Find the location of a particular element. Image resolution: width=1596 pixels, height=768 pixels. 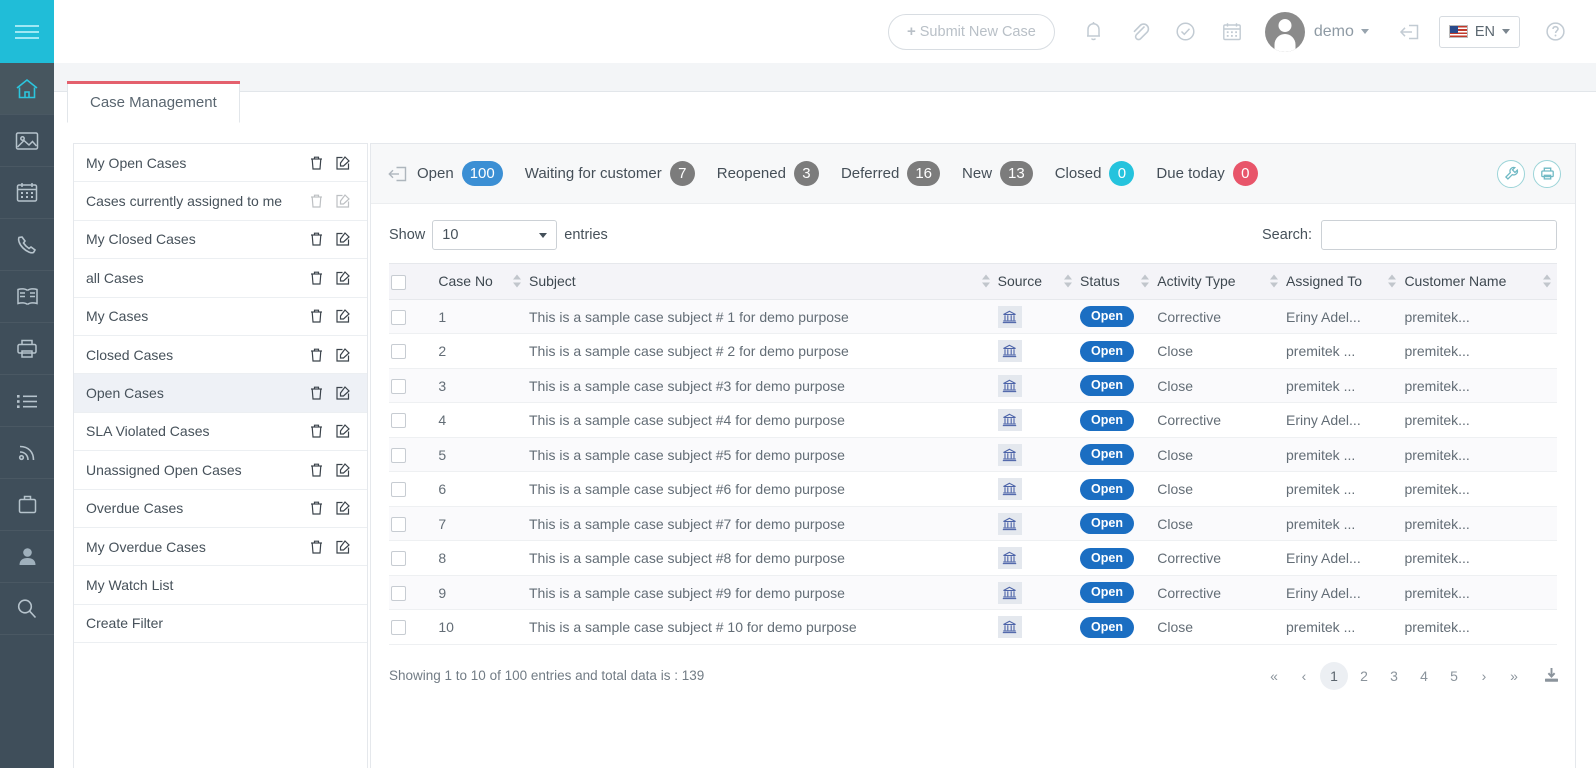

filter-item-5: Closed Cases is located at coordinates (220, 355).